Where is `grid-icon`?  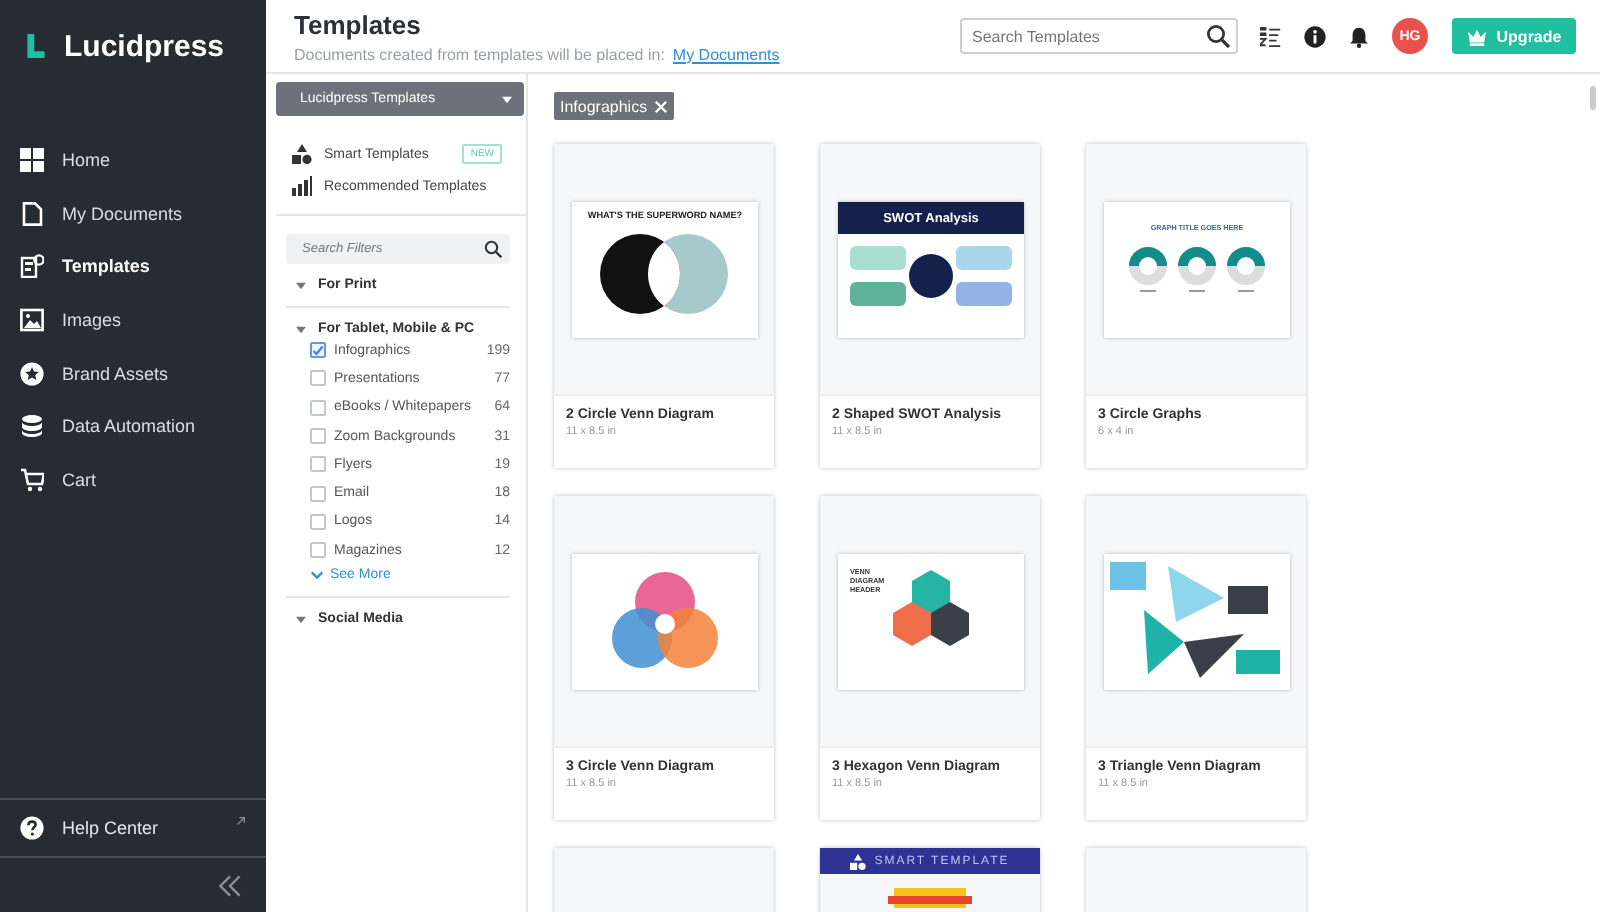 grid-icon is located at coordinates (32, 160).